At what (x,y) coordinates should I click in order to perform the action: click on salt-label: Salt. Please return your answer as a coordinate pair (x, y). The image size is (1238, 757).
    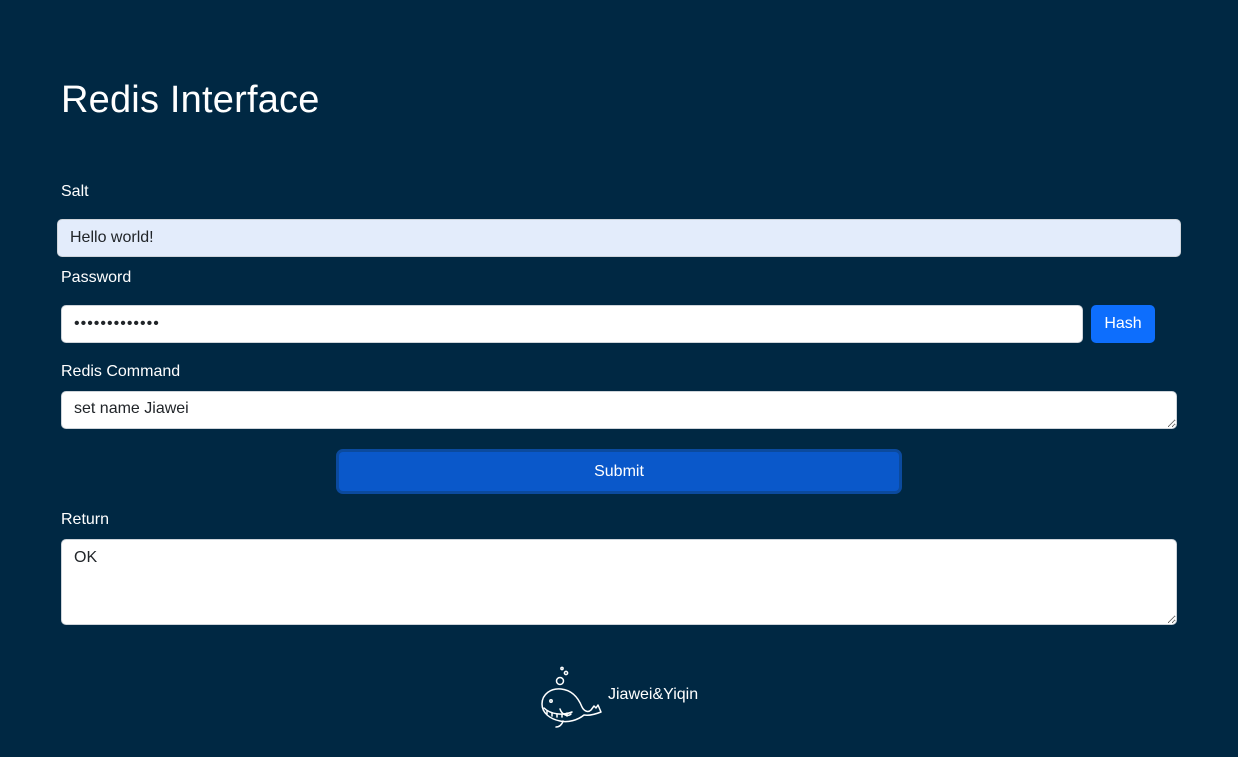
    Looking at the image, I should click on (75, 191).